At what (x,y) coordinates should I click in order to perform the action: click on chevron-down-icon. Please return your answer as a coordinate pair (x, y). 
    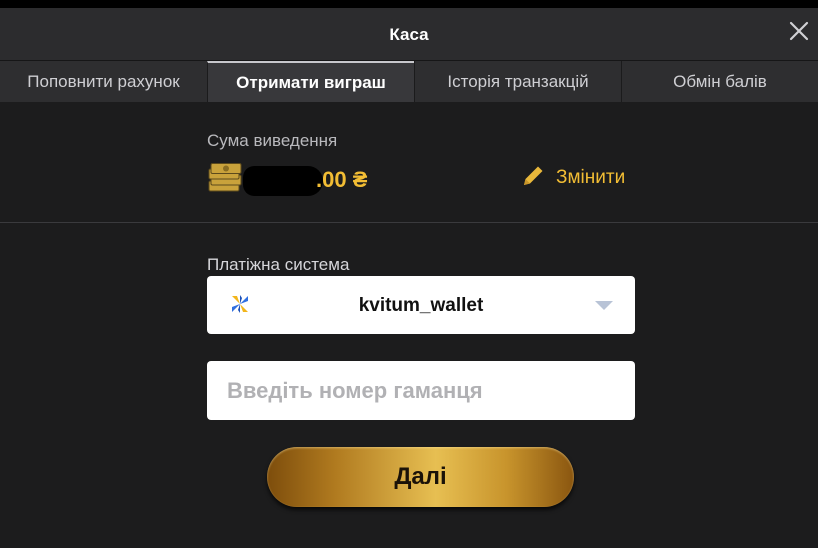
    Looking at the image, I should click on (604, 305).